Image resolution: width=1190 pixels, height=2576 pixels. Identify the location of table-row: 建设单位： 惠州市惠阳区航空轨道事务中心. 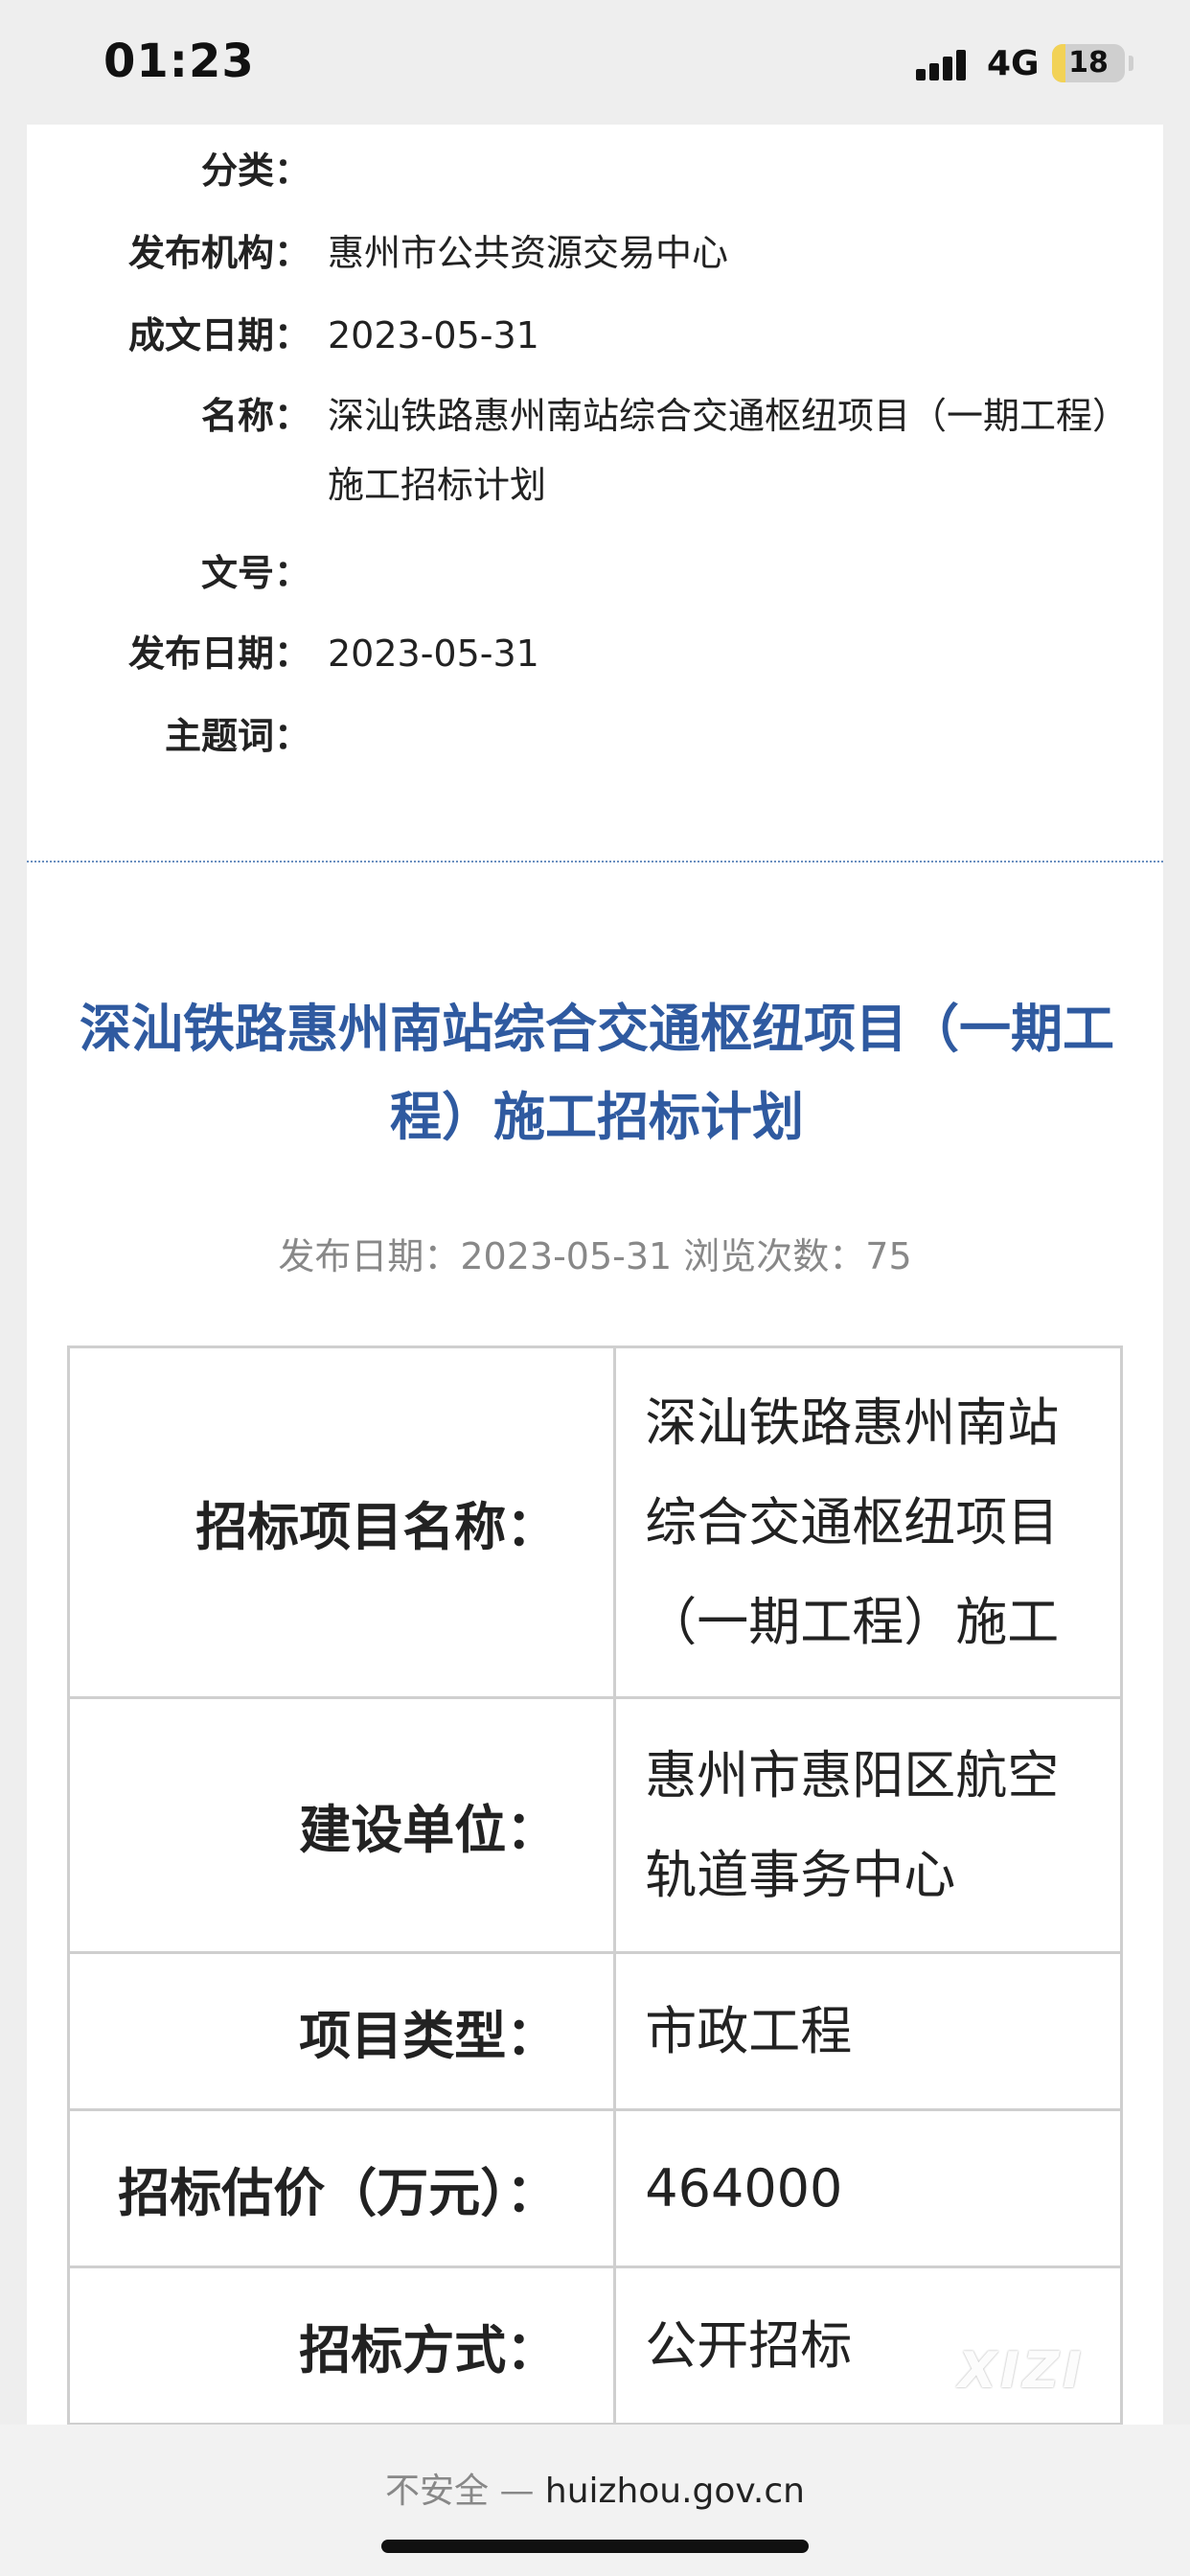
(594, 1825).